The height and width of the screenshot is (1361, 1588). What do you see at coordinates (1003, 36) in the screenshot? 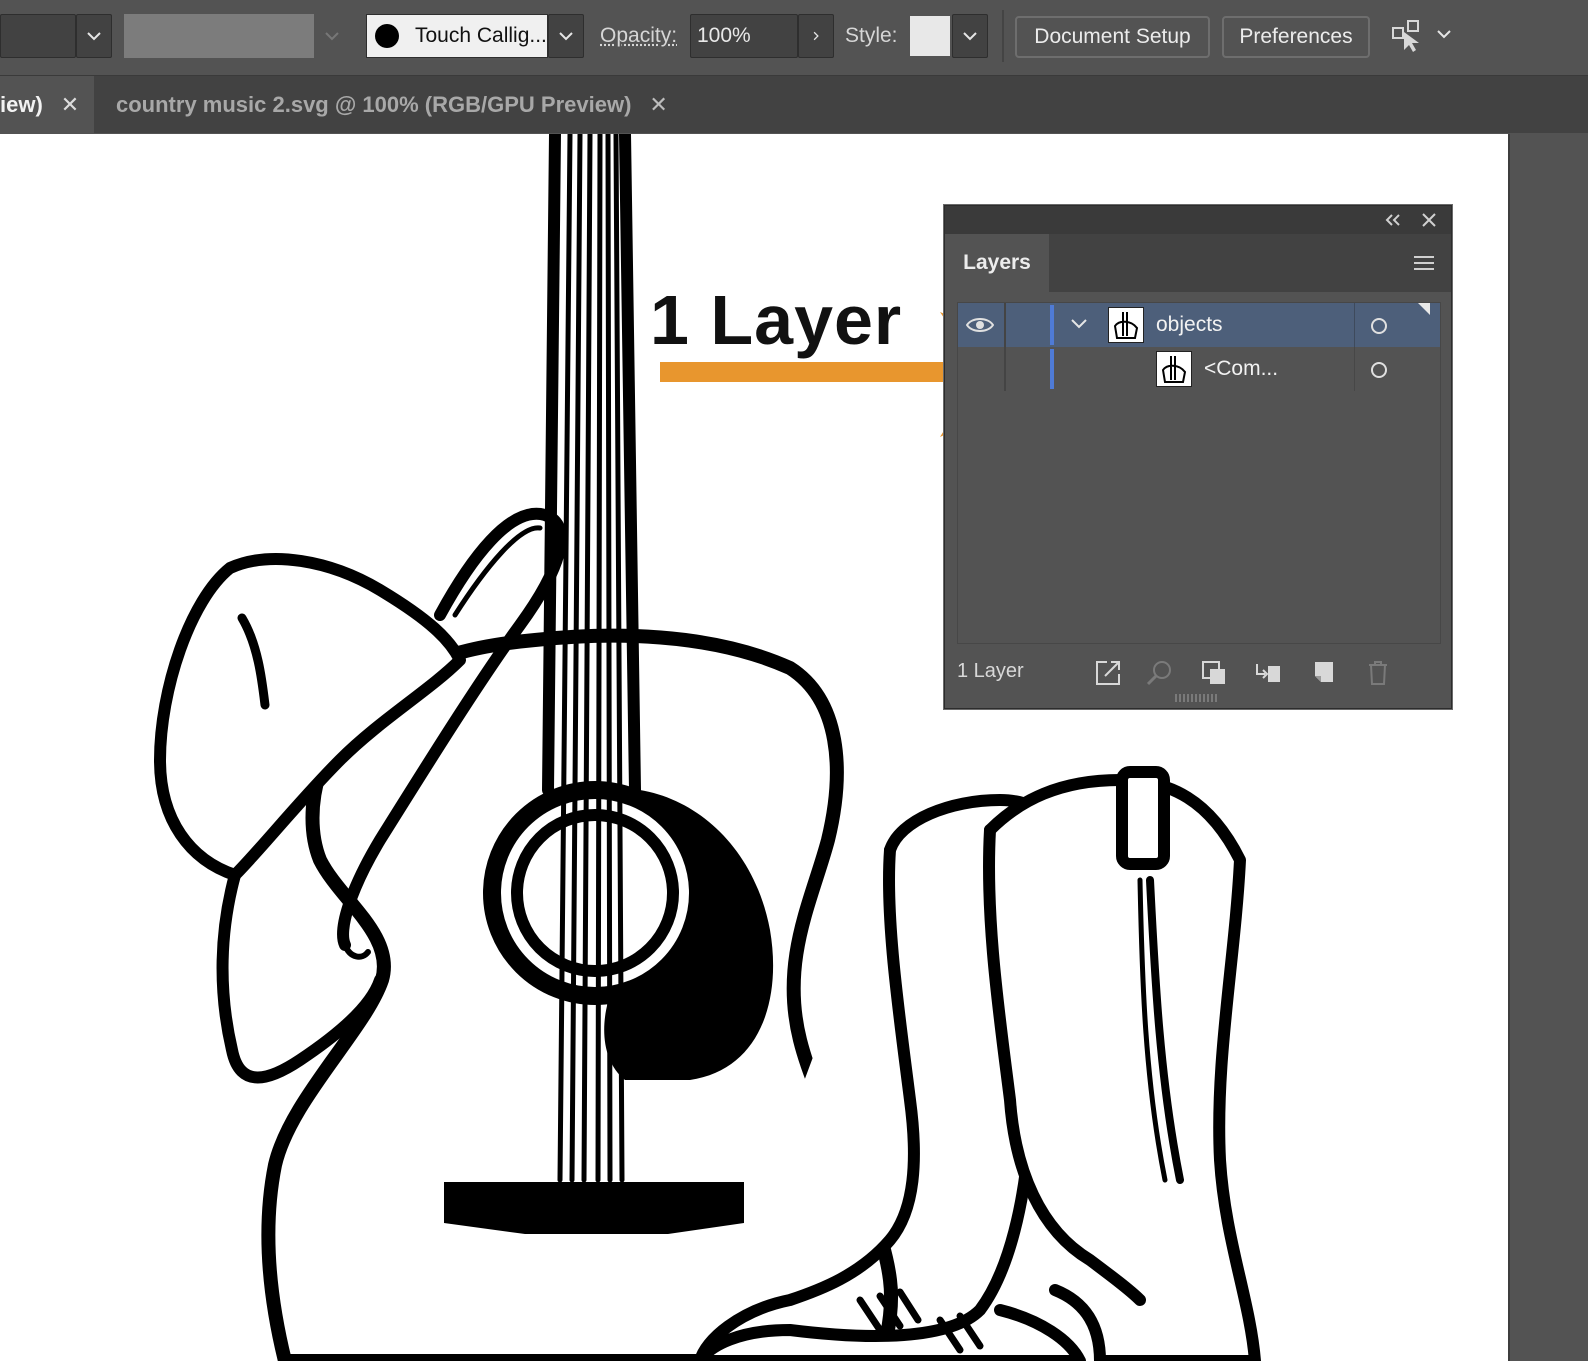
I see `toolbar-divider` at bounding box center [1003, 36].